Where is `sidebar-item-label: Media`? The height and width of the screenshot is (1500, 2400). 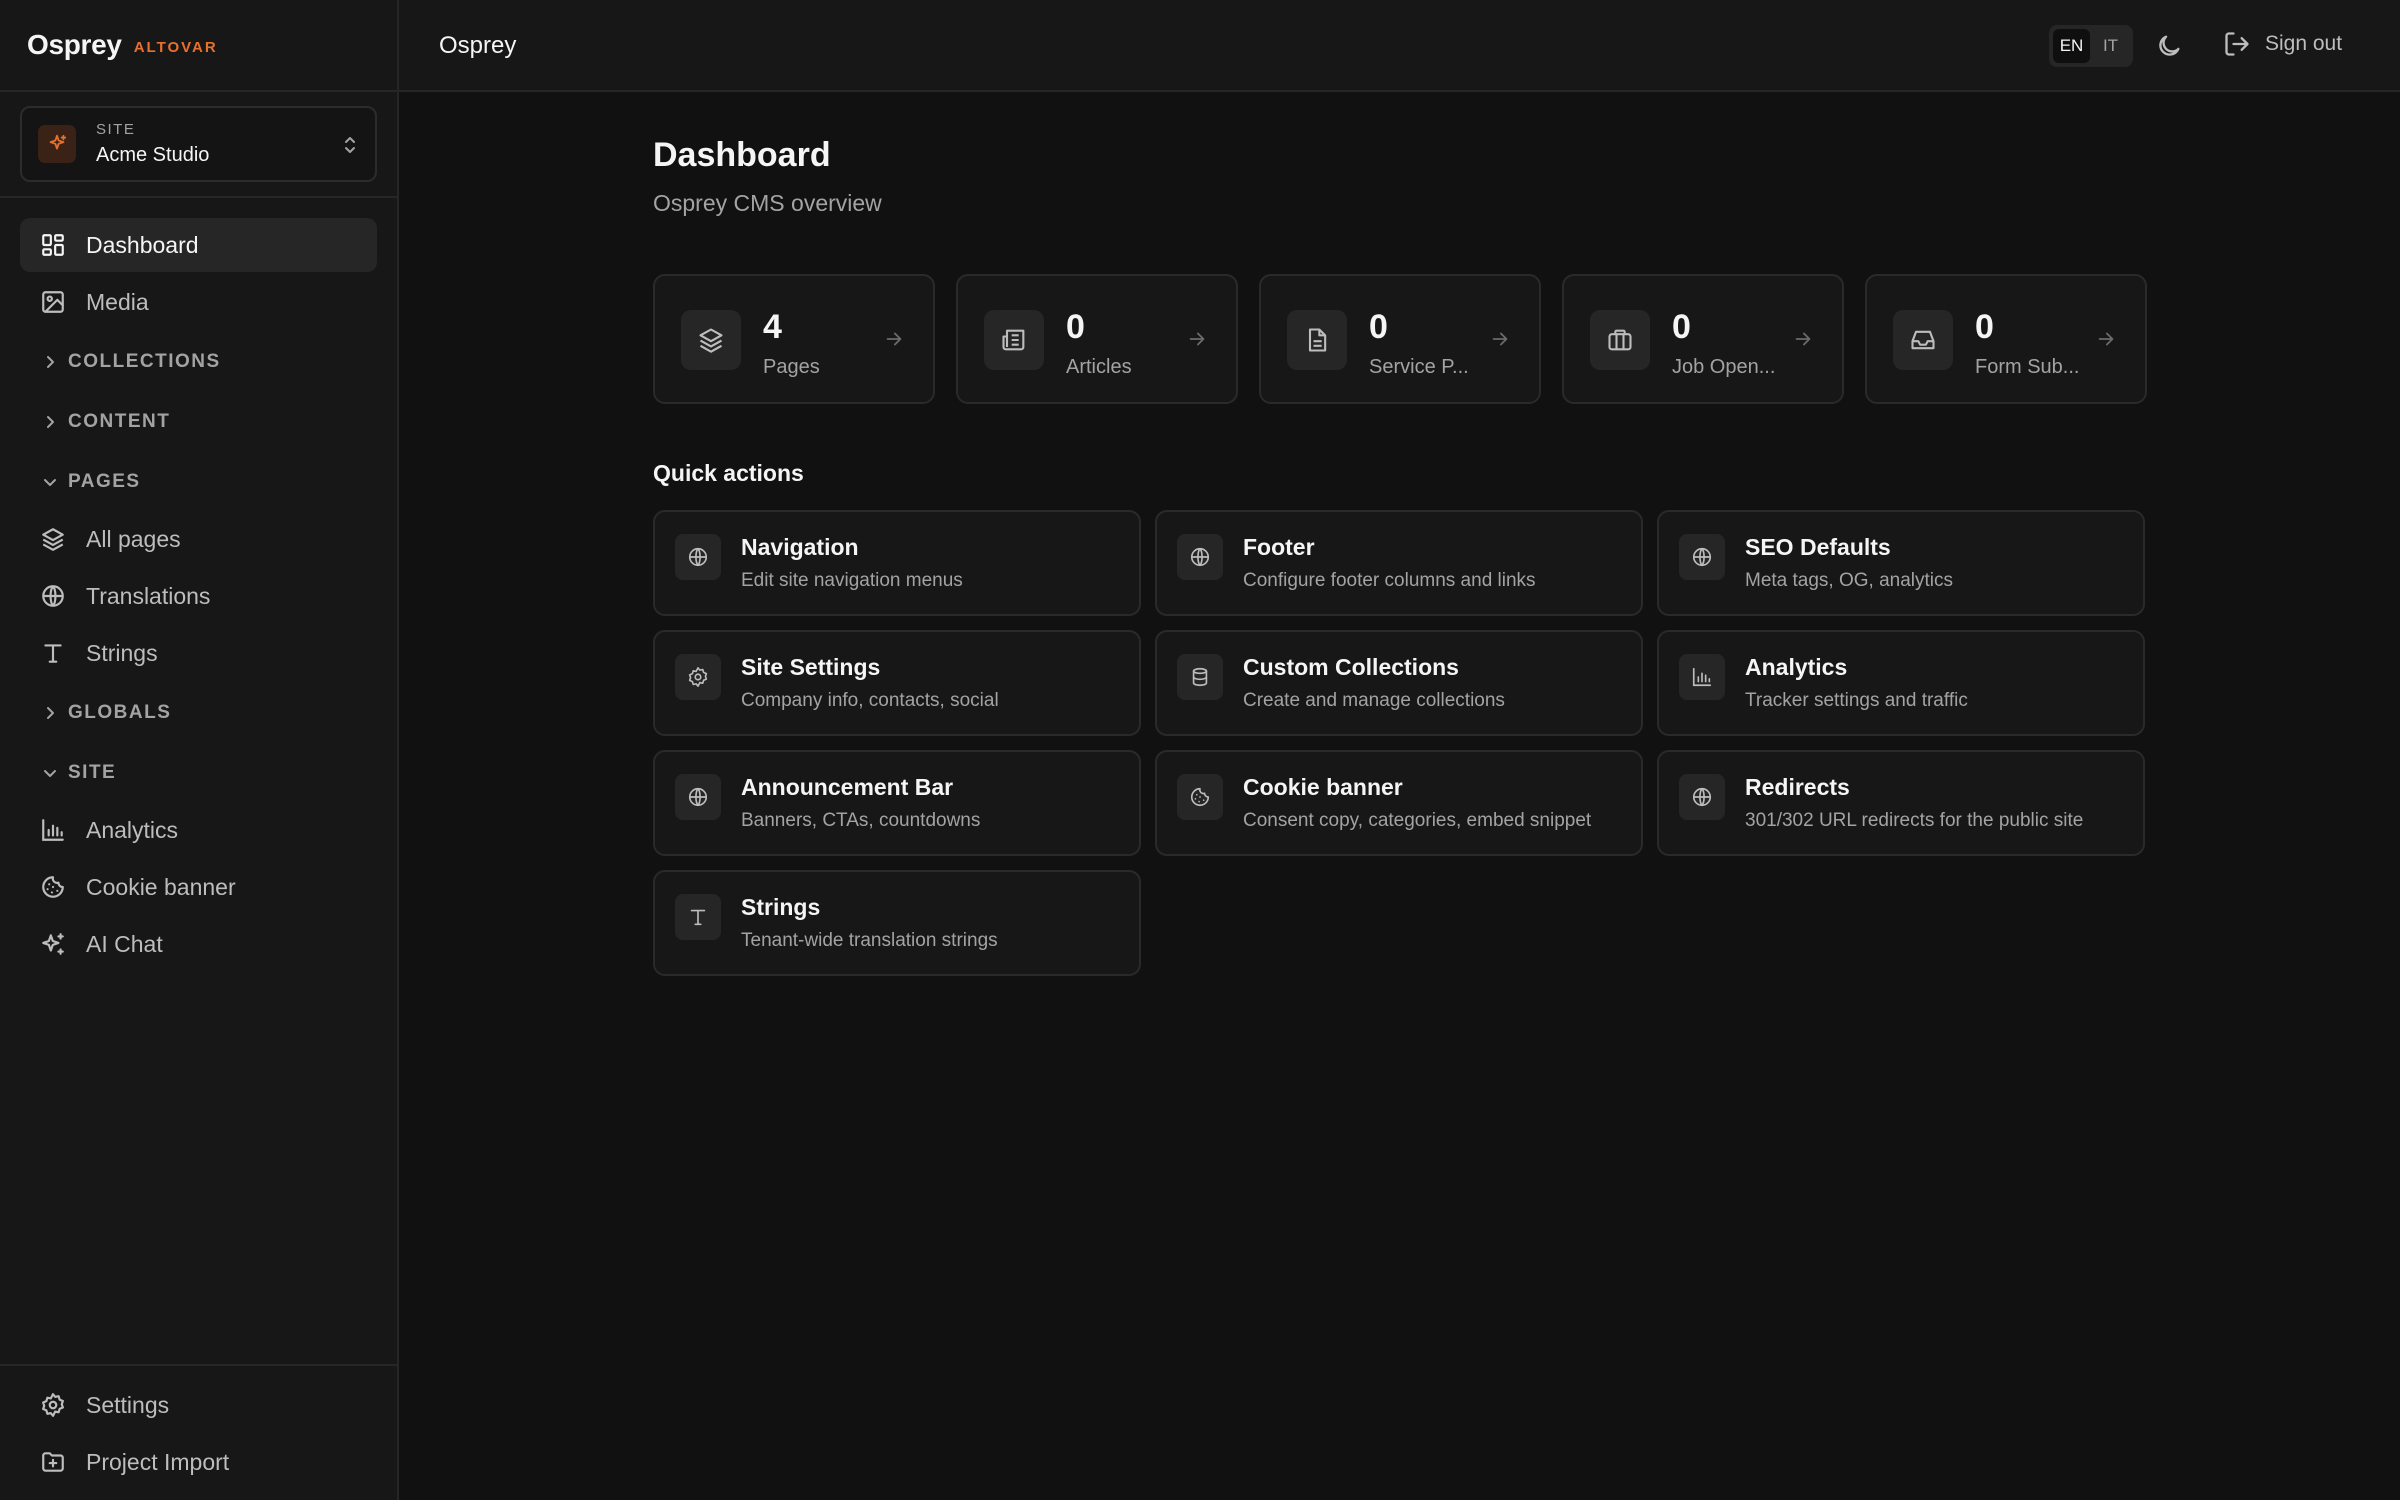
sidebar-item-label: Media is located at coordinates (117, 301).